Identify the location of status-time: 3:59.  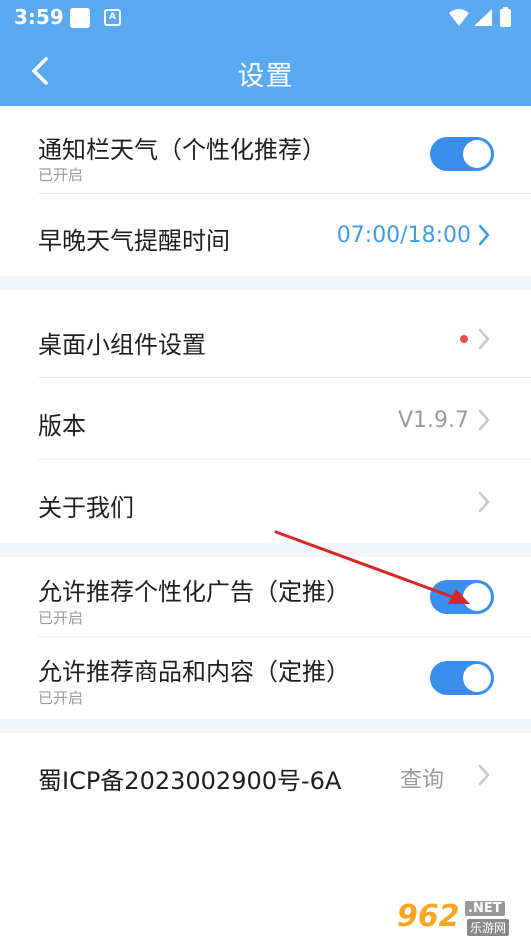
(39, 17).